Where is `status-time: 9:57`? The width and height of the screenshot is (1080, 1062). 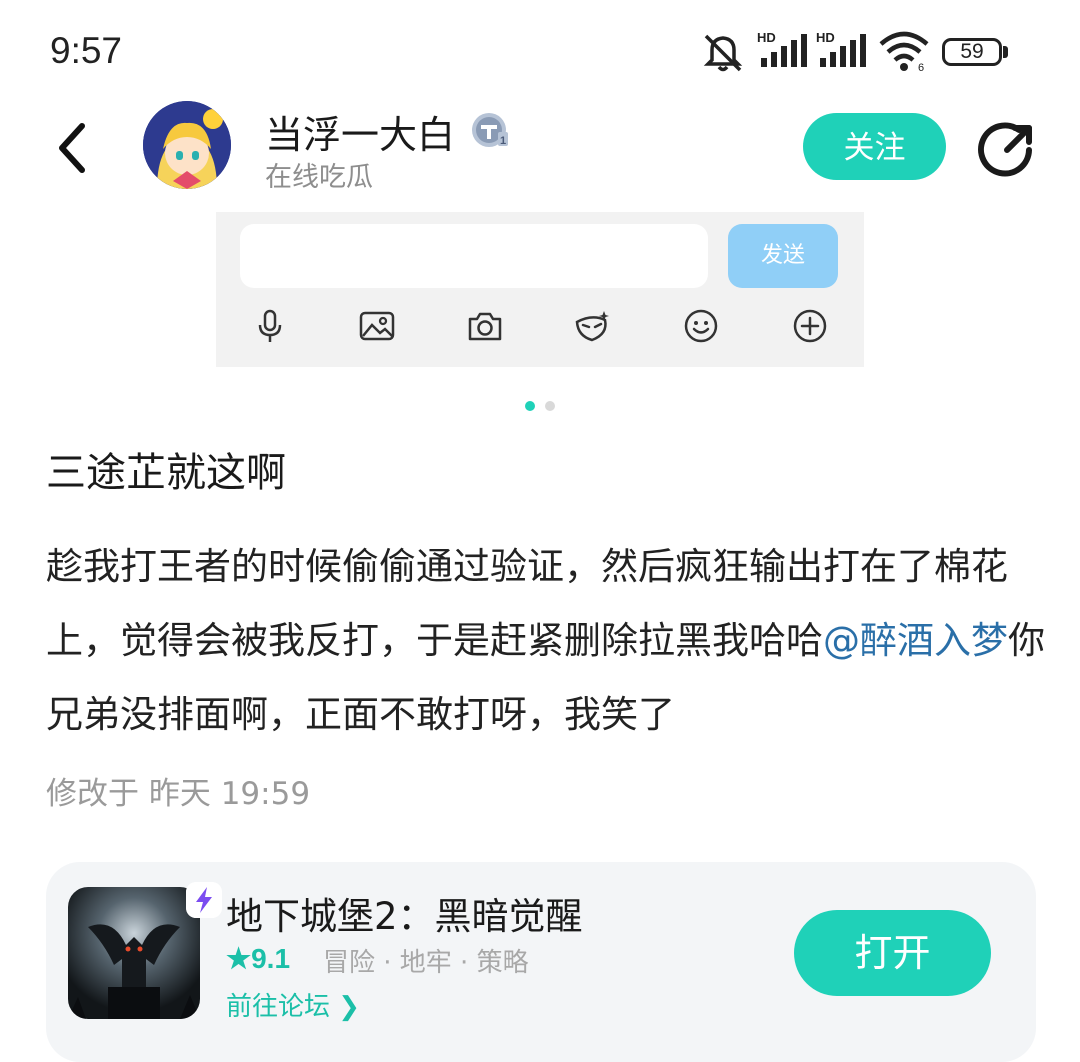
status-time: 9:57 is located at coordinates (86, 50).